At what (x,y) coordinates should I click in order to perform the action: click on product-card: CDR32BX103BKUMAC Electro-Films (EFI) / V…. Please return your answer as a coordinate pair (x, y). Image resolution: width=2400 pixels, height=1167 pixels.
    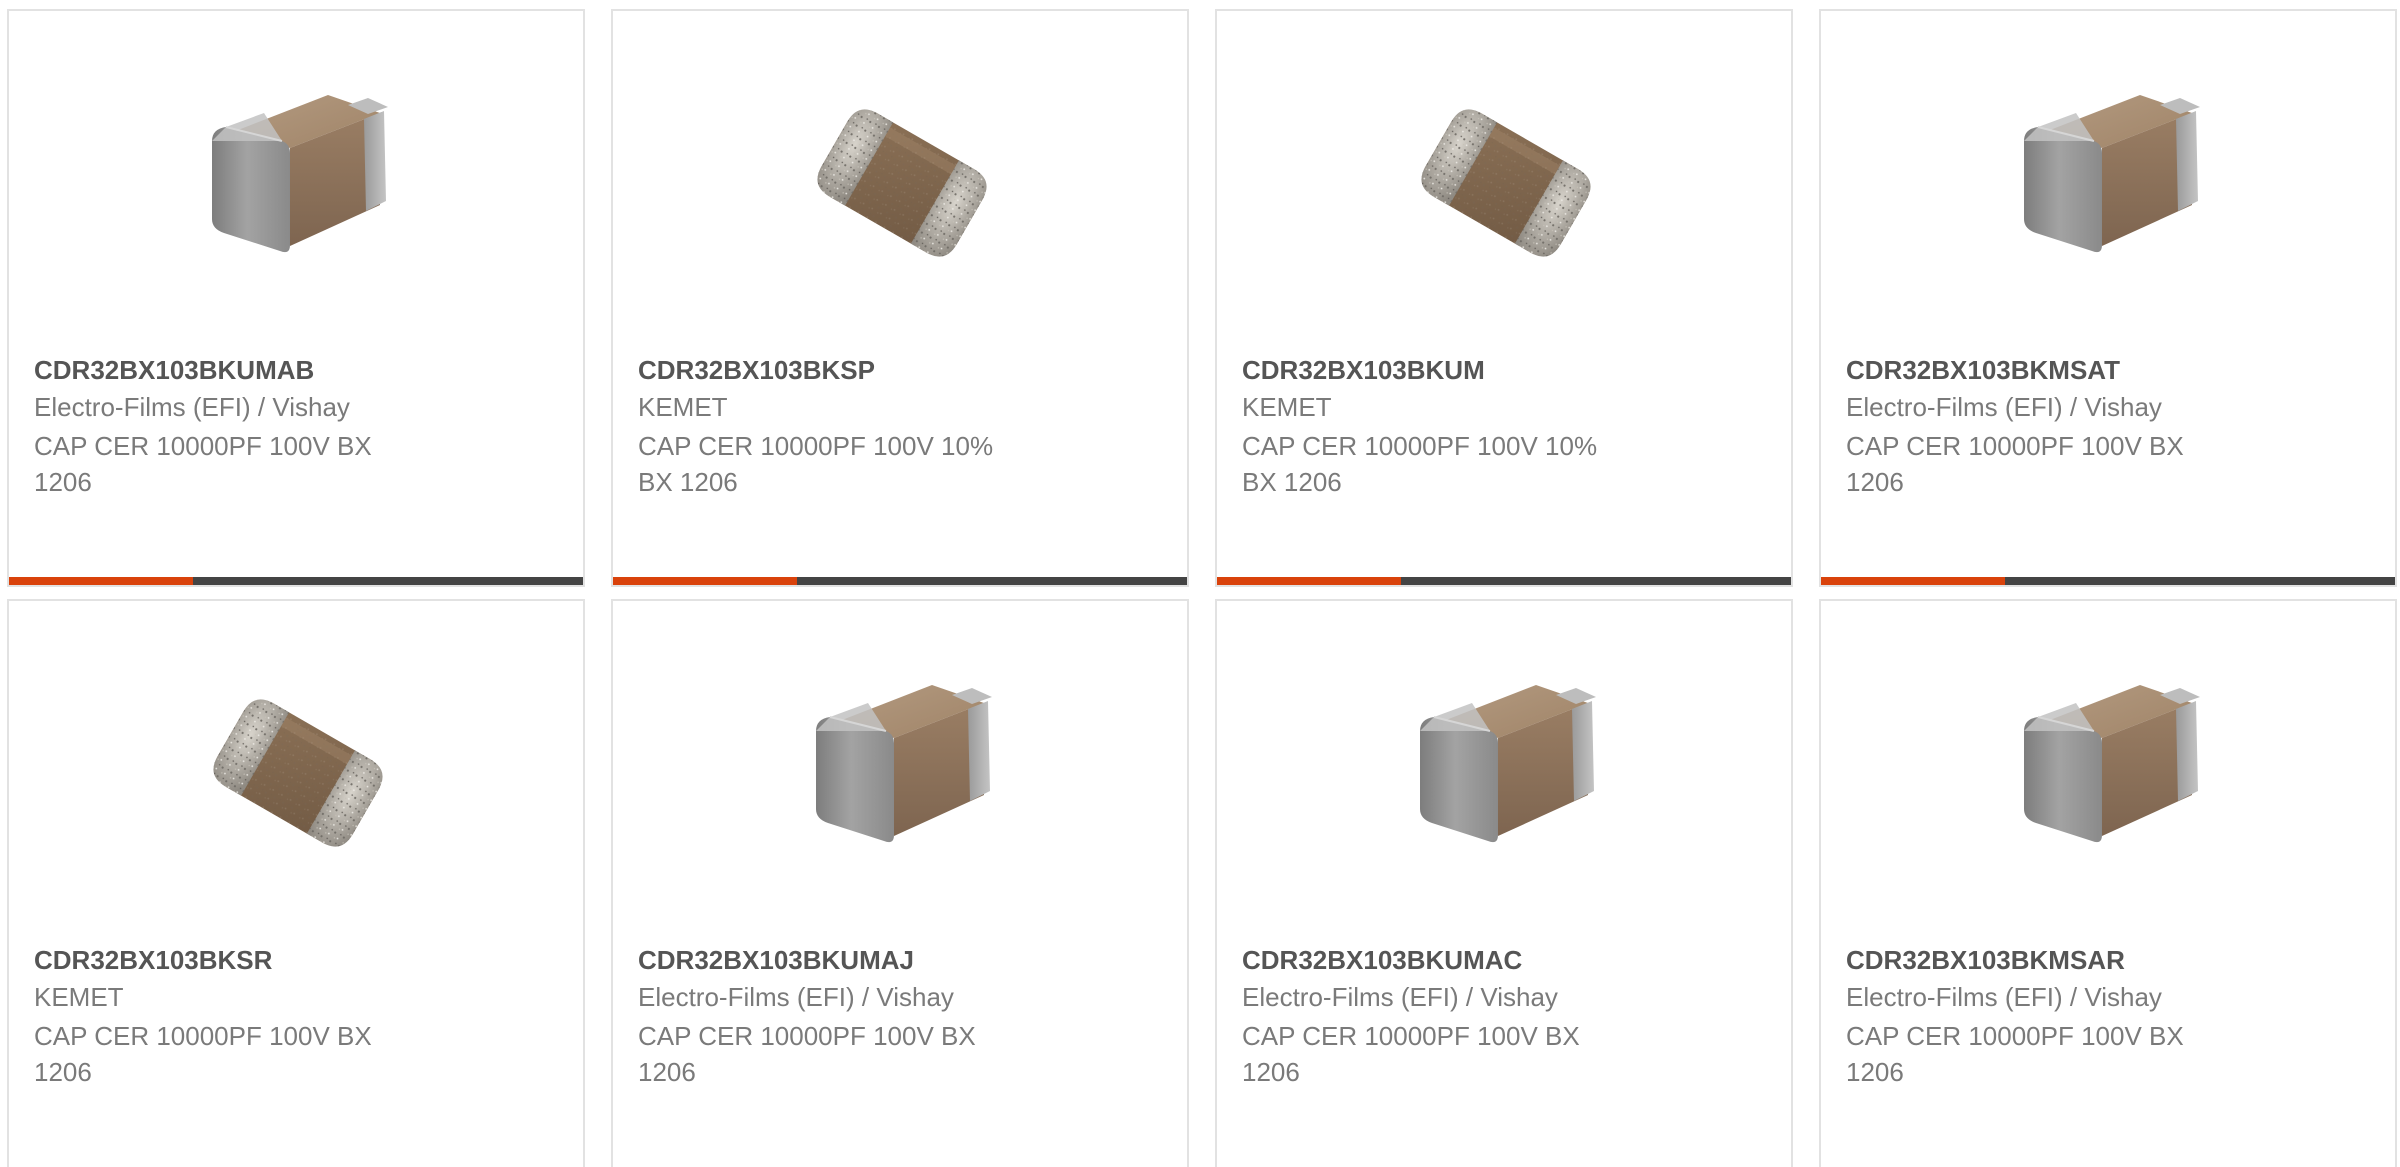
    Looking at the image, I should click on (1504, 883).